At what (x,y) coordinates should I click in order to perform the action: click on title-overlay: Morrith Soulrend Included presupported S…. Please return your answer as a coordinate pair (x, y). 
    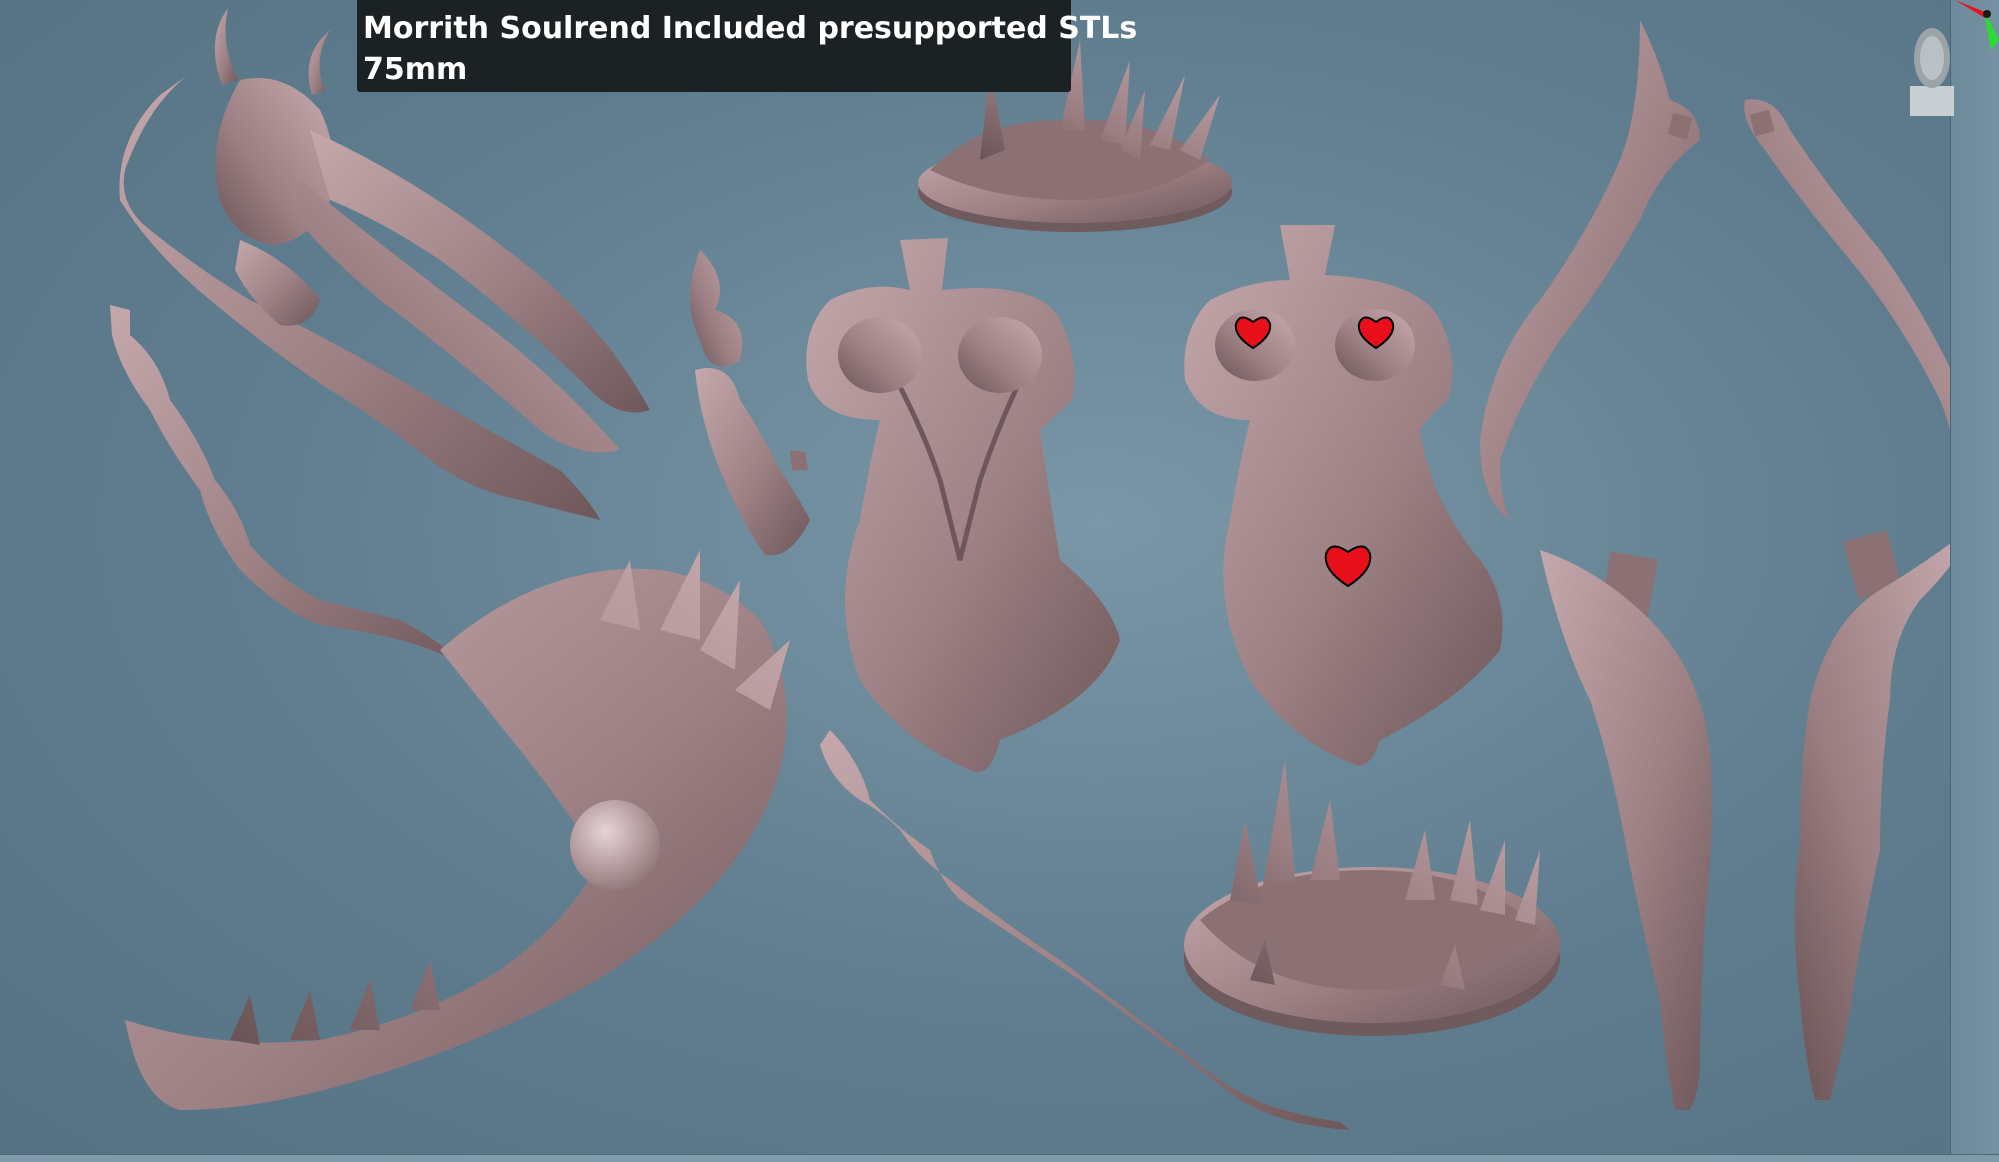
    Looking at the image, I should click on (747, 46).